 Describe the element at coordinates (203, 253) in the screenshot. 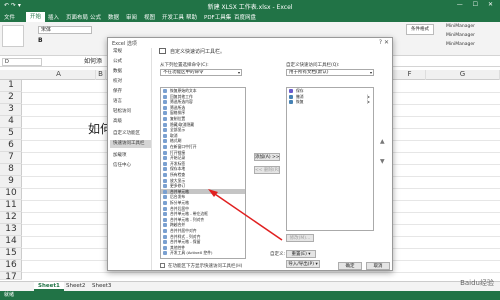

I see `list-item: 开发工具 (ActiveX 控件)` at that location.